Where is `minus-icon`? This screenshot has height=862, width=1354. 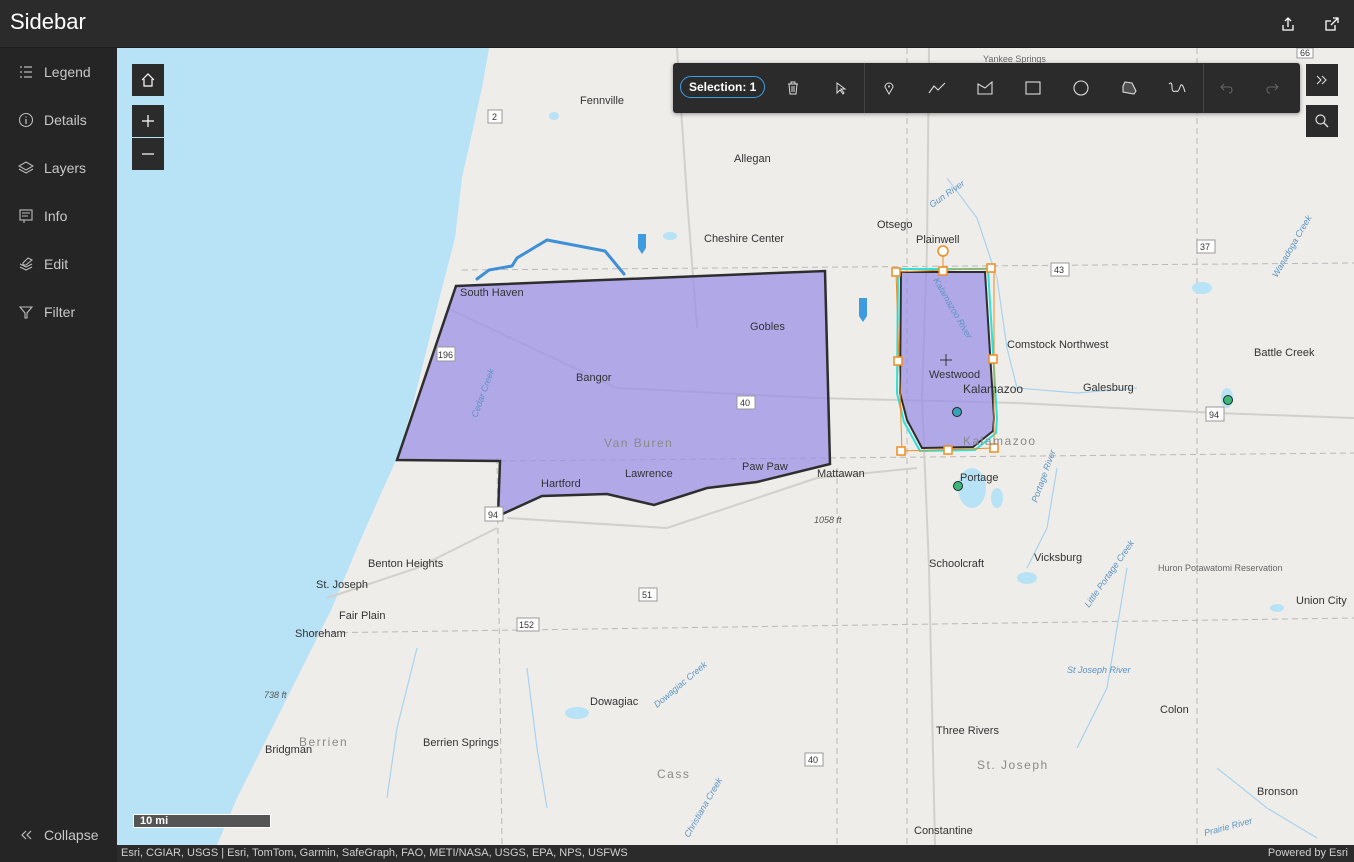 minus-icon is located at coordinates (148, 154).